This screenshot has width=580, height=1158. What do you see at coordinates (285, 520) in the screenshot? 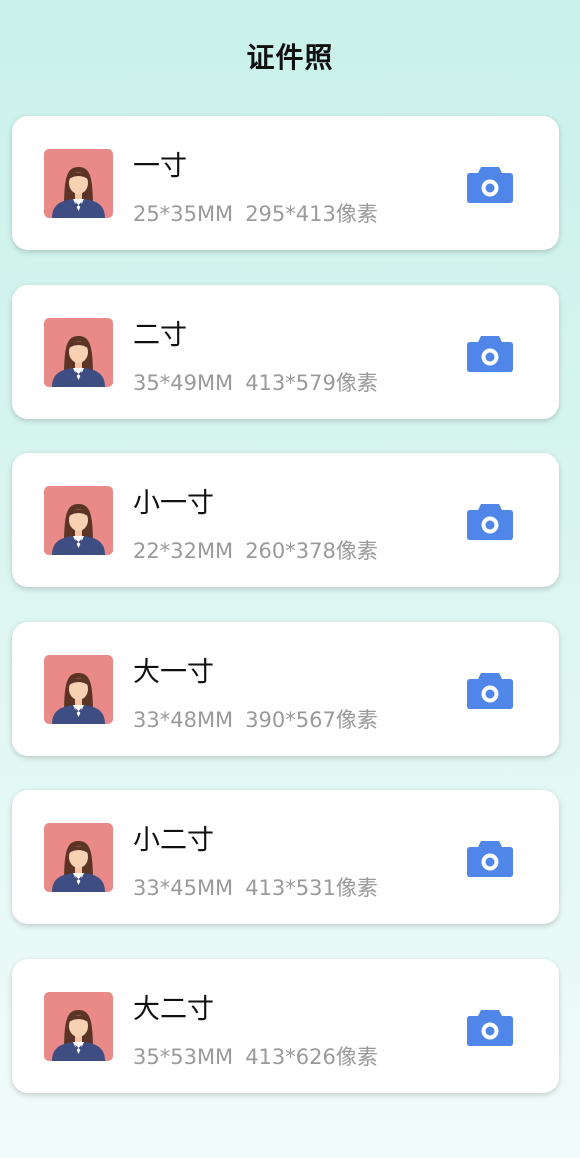
I see `size-card: 小一寸 22*32MM 260*378像素` at bounding box center [285, 520].